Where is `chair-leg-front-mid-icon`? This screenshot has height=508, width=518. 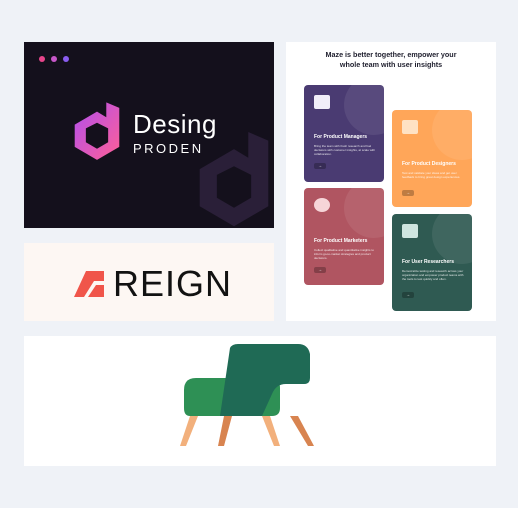 chair-leg-front-mid-icon is located at coordinates (225, 431).